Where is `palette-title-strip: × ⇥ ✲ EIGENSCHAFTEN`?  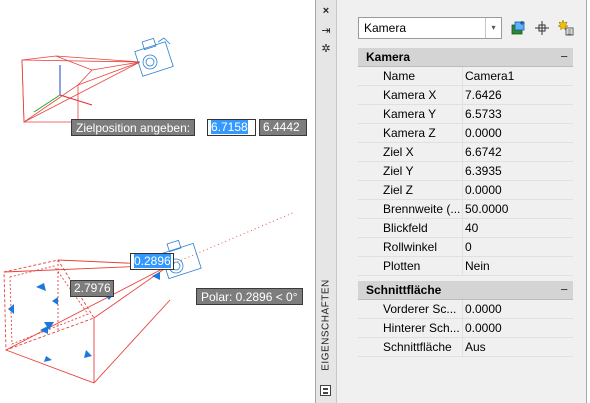
palette-title-strip: × ⇥ ✲ EIGENSCHAFTEN is located at coordinates (326, 201).